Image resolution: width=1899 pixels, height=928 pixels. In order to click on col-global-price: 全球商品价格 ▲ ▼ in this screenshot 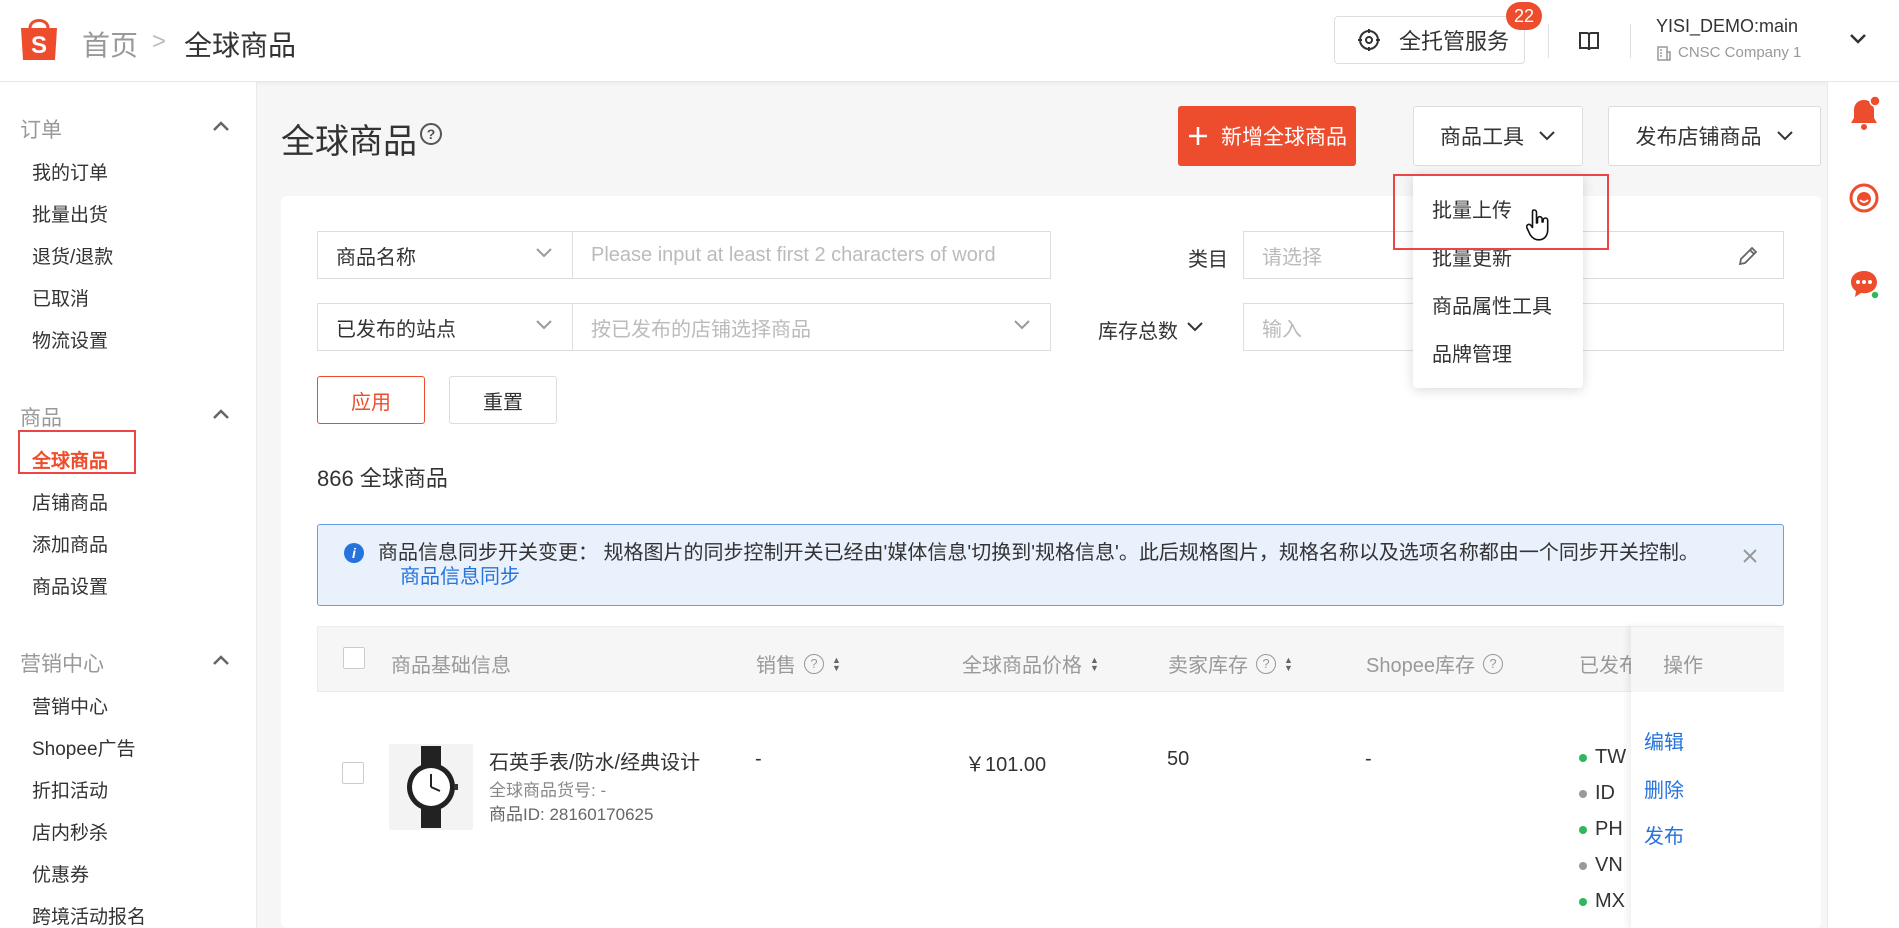, I will do `click(1030, 663)`.